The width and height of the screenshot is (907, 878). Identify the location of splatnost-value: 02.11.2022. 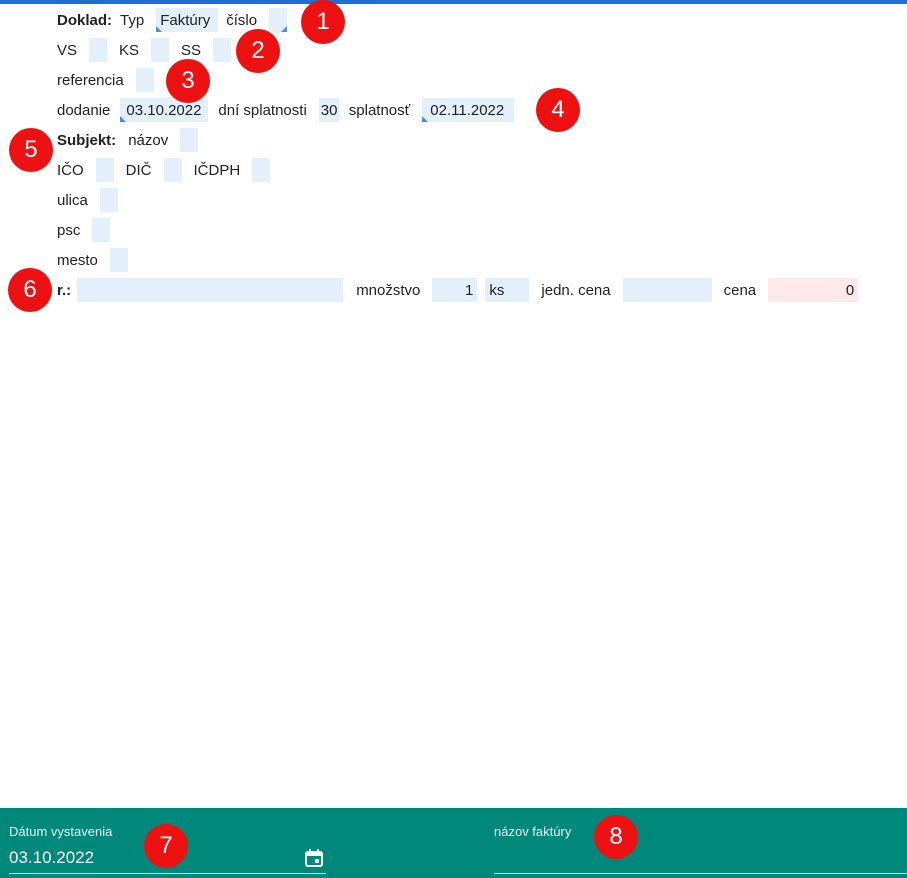
(467, 110).